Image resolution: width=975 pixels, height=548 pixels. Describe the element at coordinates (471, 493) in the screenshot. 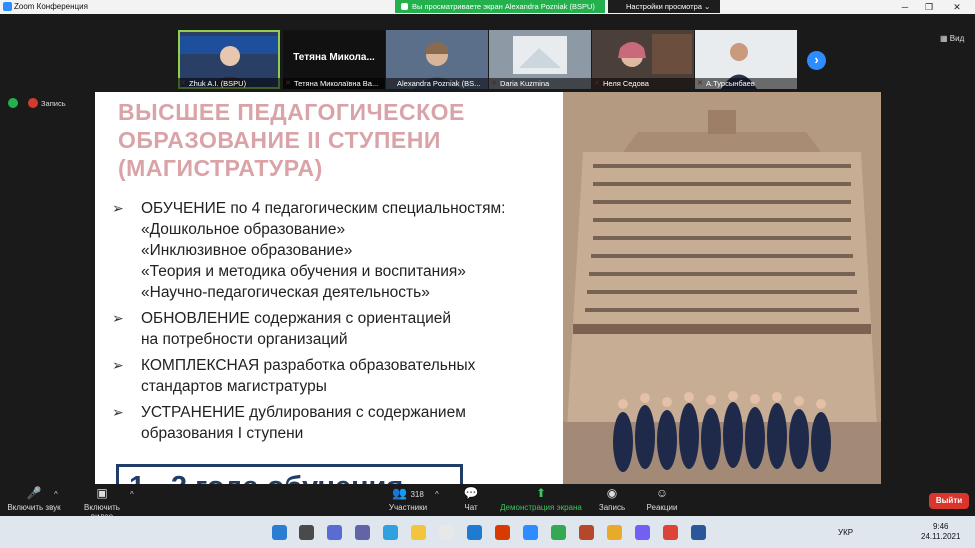

I see `chat-icon: 💬` at that location.